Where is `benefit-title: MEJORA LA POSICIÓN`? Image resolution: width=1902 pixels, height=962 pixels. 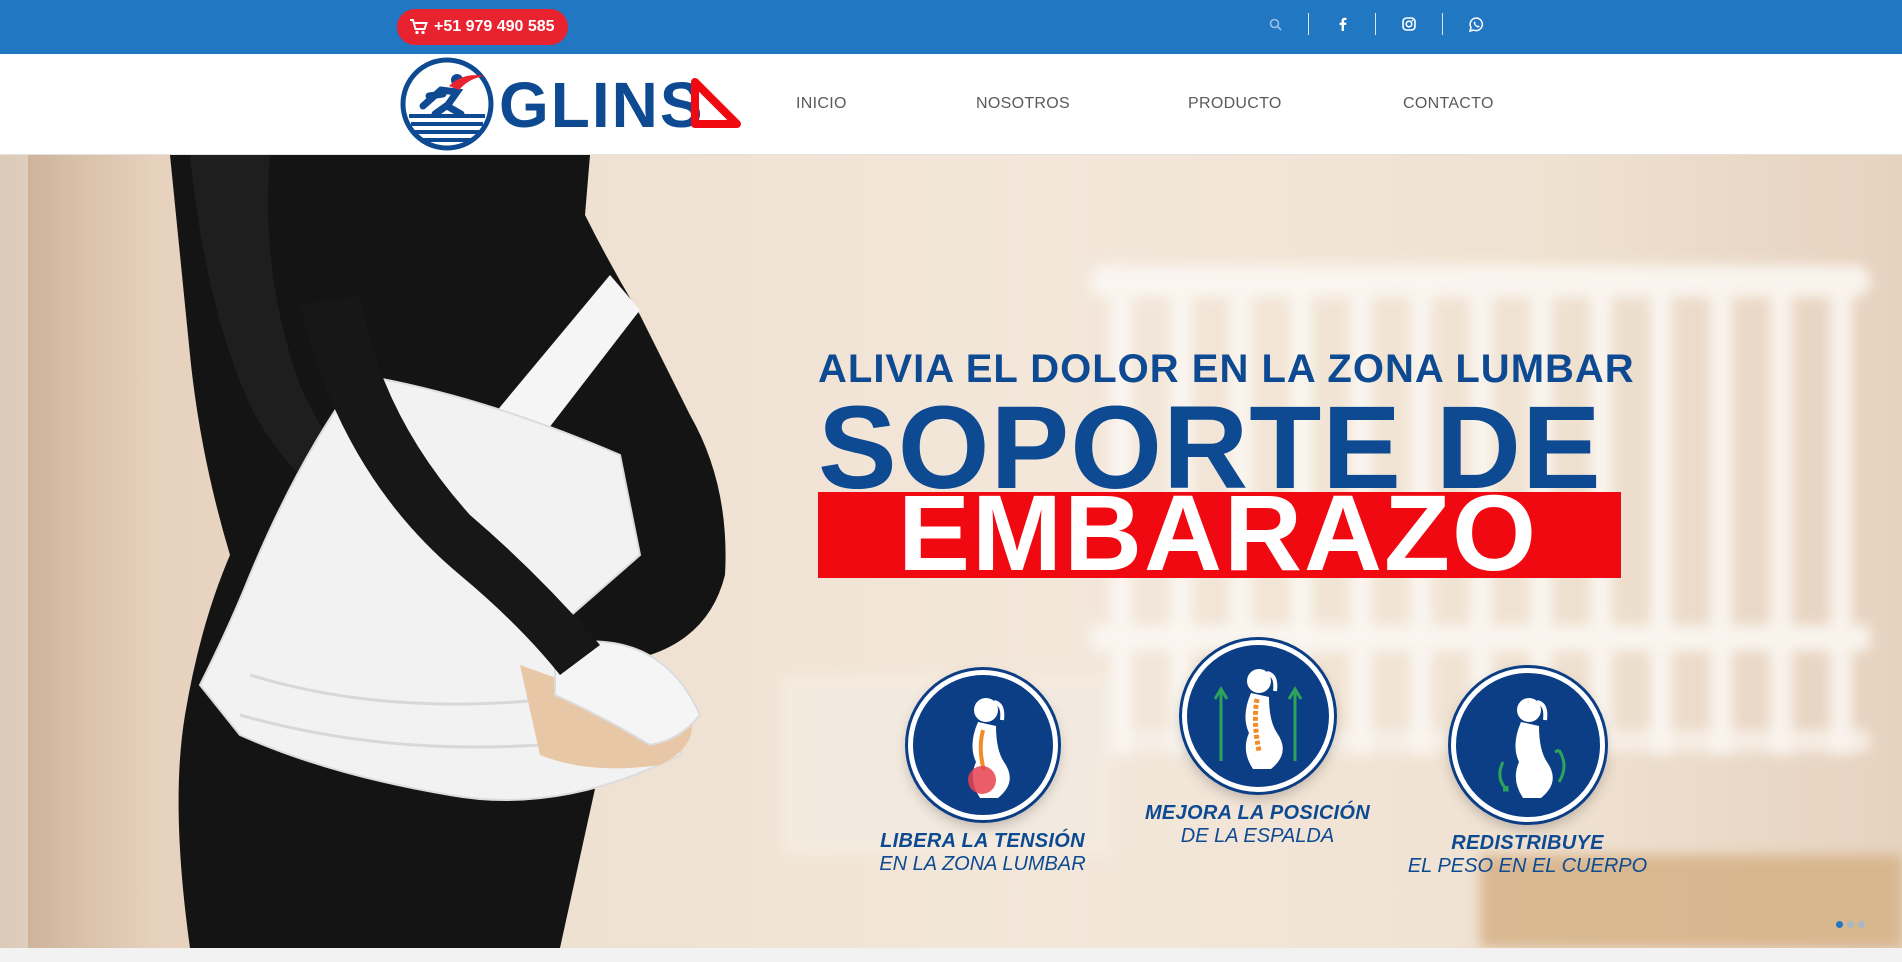
benefit-title: MEJORA LA POSICIÓN is located at coordinates (1257, 813).